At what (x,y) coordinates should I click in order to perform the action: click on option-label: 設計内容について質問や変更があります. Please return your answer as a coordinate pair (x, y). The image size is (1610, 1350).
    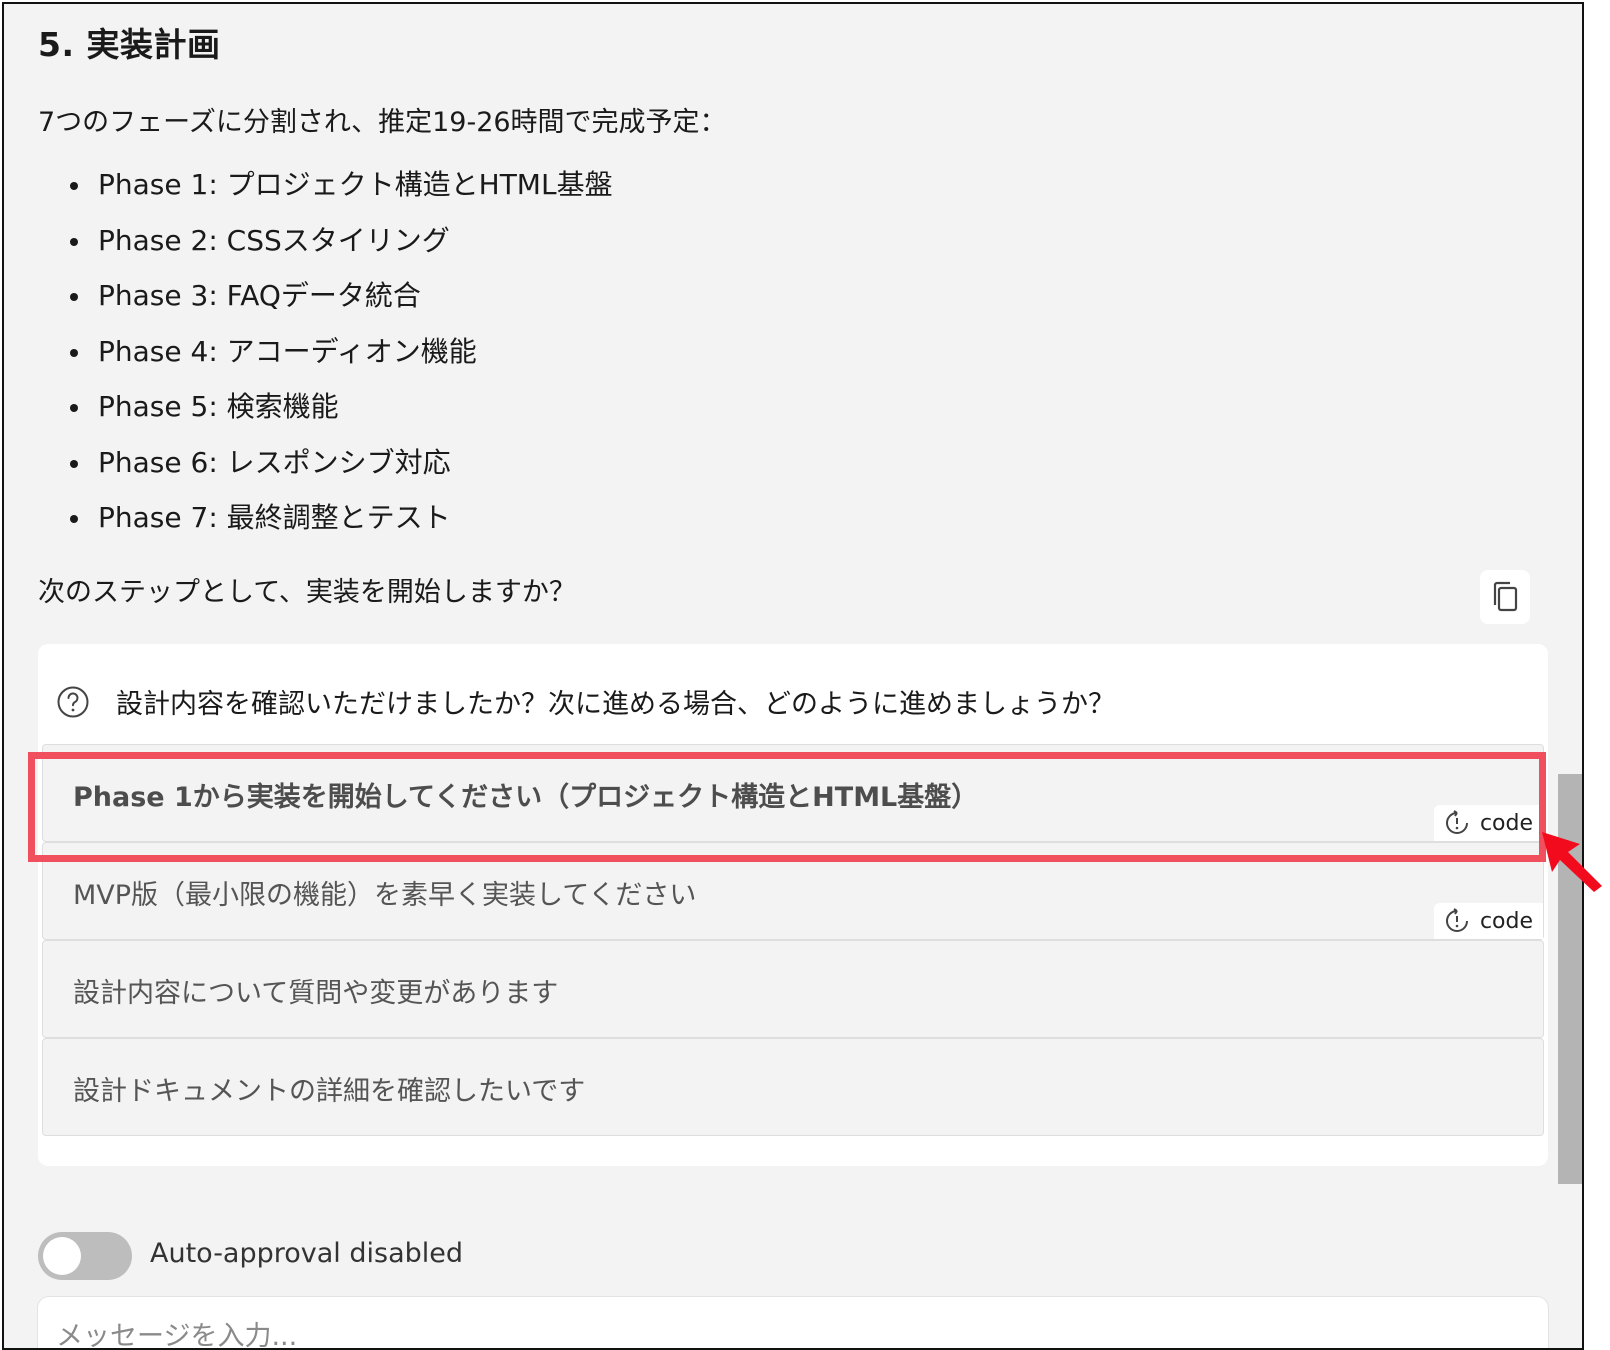
    Looking at the image, I should click on (316, 993).